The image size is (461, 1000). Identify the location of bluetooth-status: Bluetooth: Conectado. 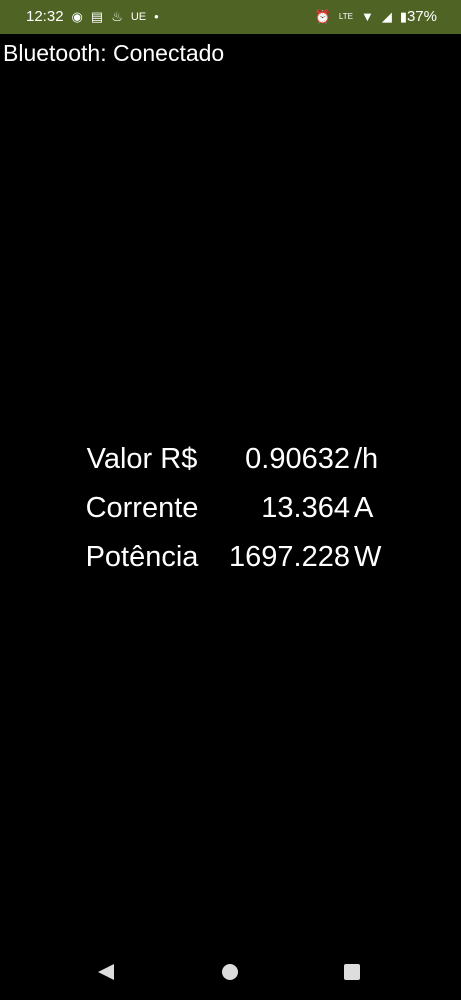
(114, 53).